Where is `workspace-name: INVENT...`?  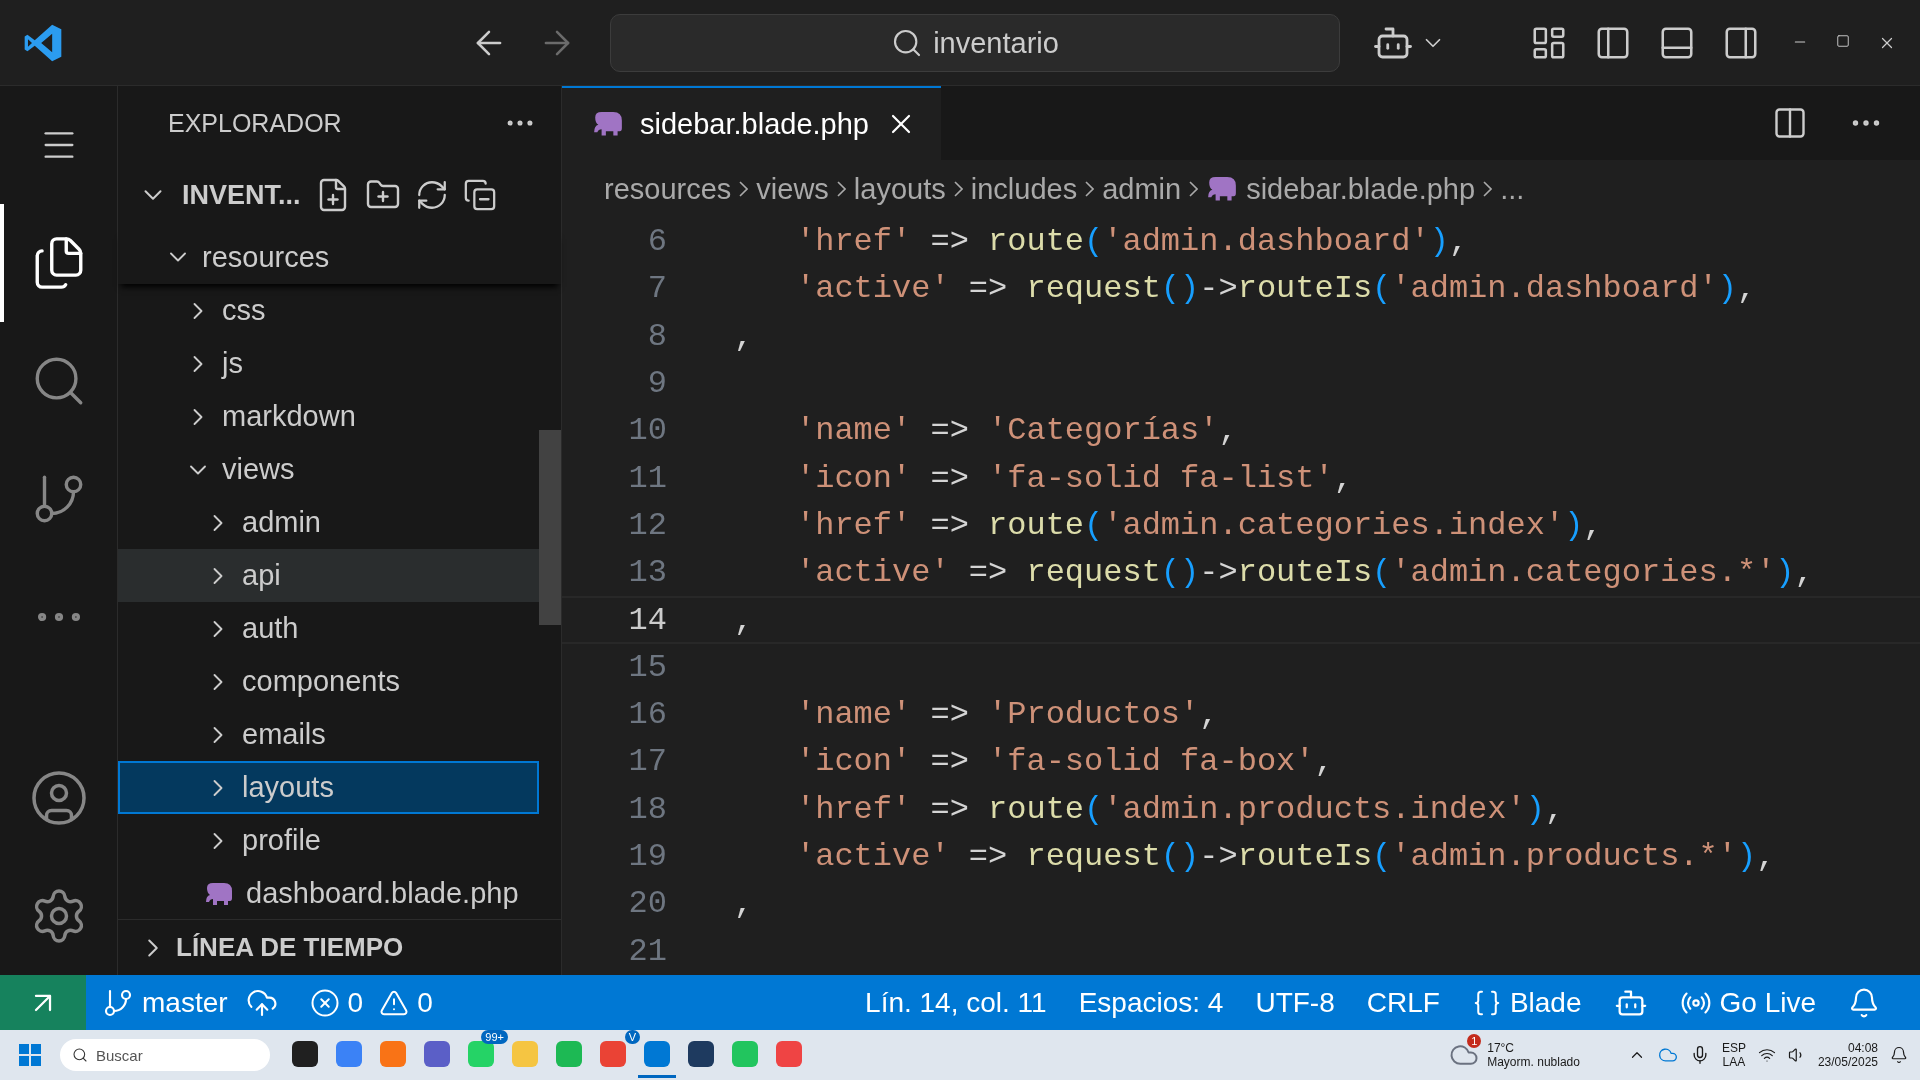 workspace-name: INVENT... is located at coordinates (241, 195).